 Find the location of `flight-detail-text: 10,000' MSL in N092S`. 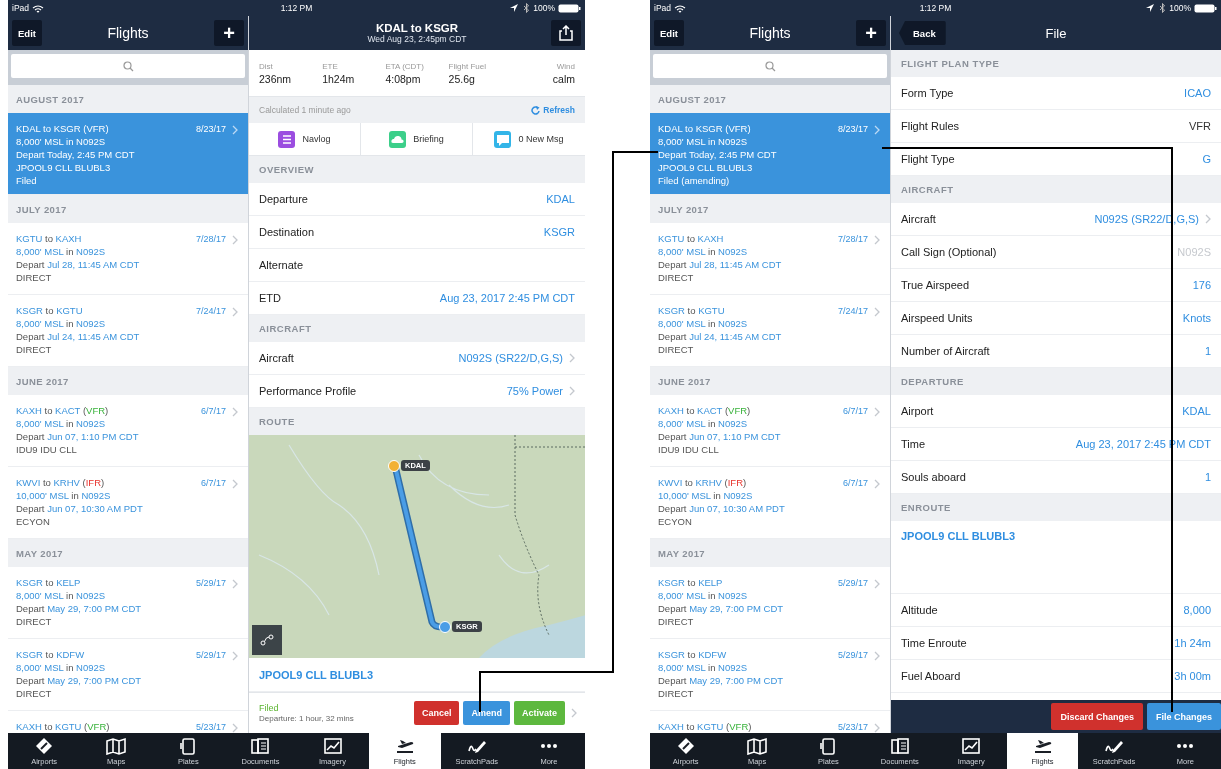

flight-detail-text: 10,000' MSL in N092S is located at coordinates (64, 495).